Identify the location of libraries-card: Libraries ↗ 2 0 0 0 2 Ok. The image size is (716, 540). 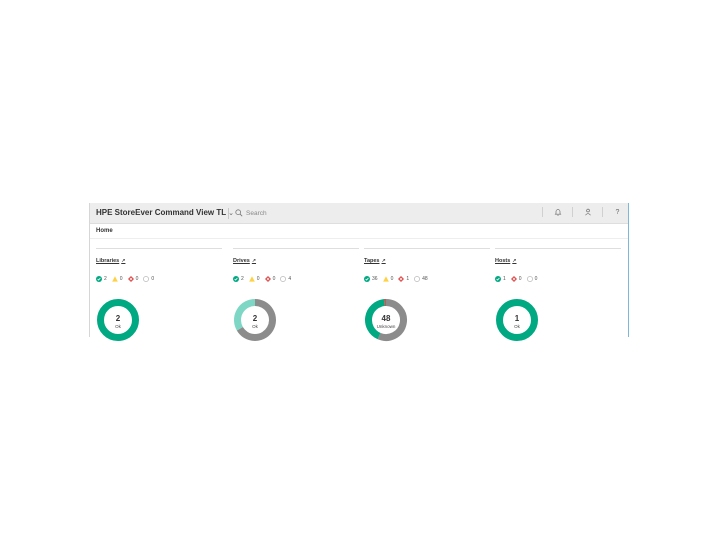
(159, 294).